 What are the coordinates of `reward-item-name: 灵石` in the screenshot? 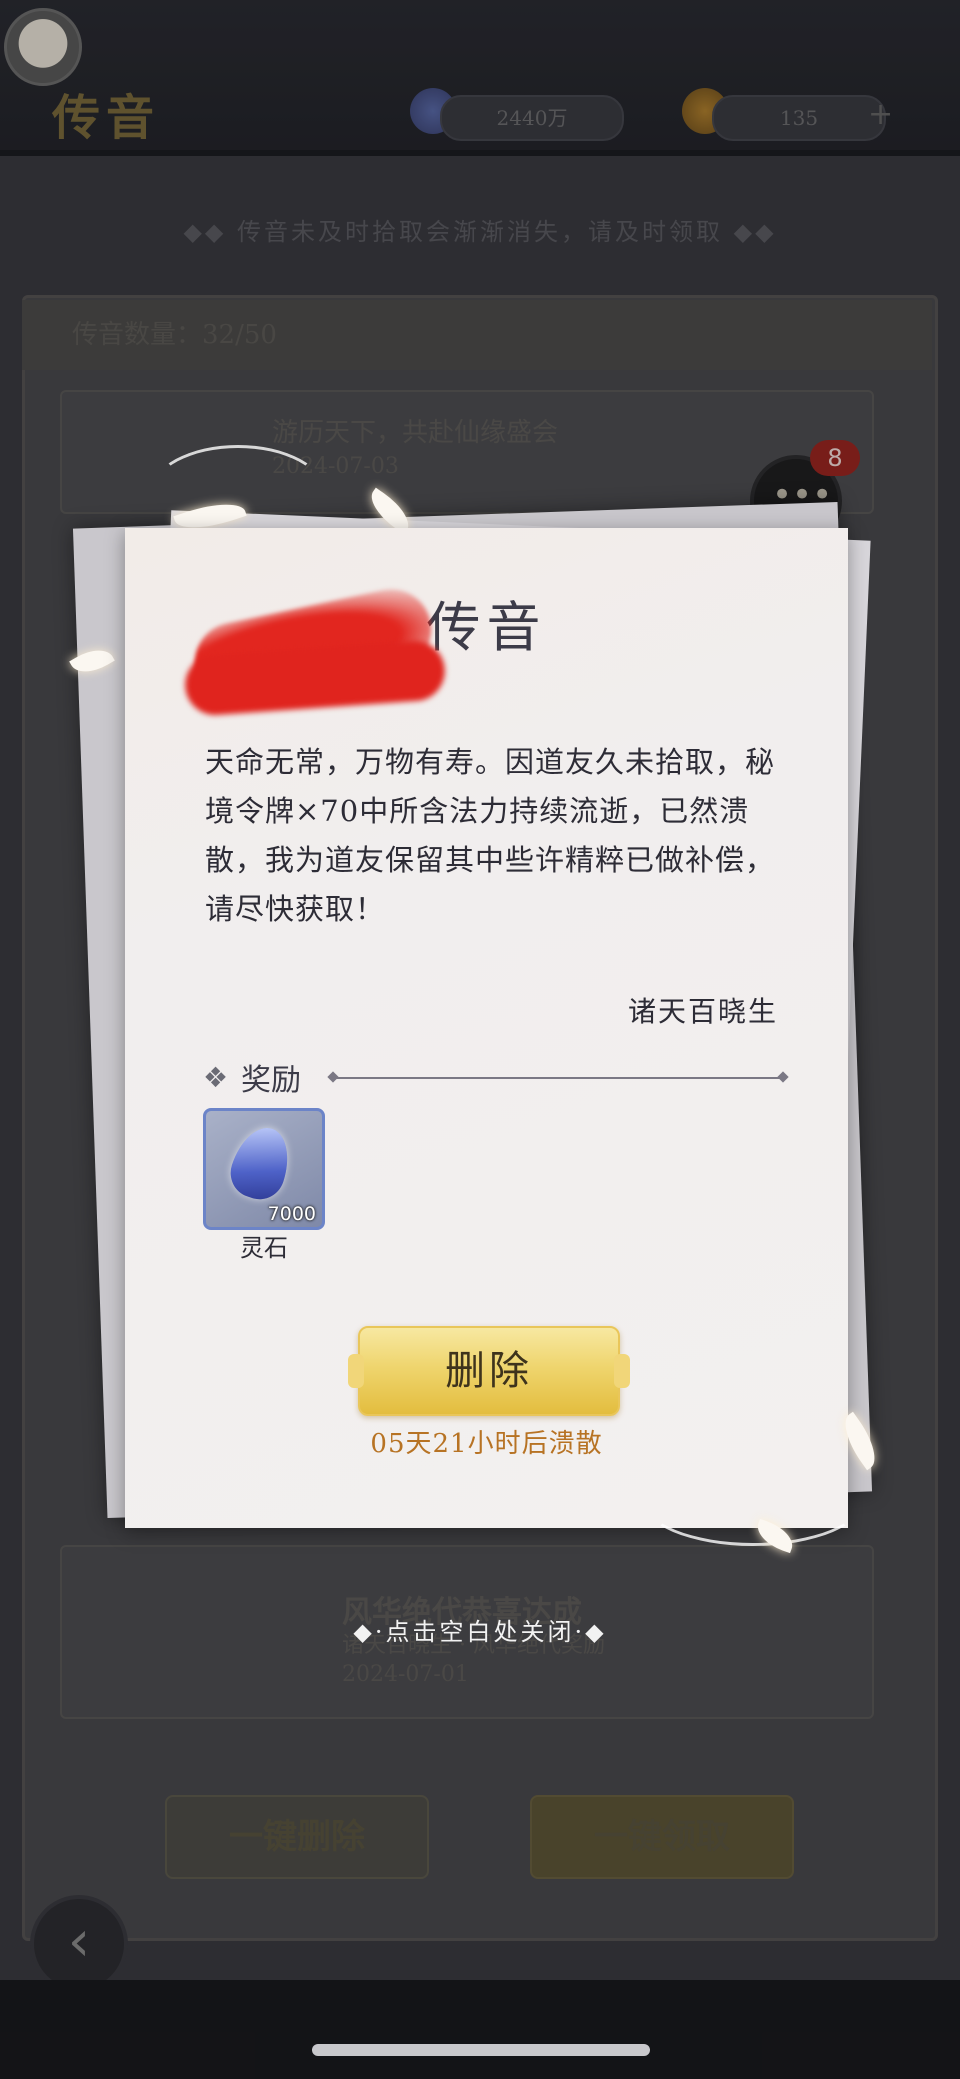 It's located at (264, 1248).